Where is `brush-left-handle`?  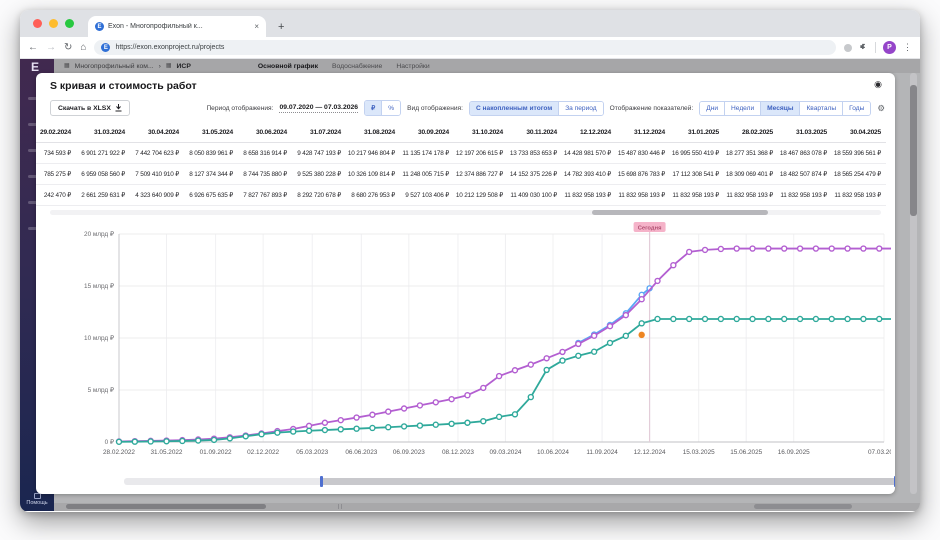
brush-left-handle is located at coordinates (321, 481).